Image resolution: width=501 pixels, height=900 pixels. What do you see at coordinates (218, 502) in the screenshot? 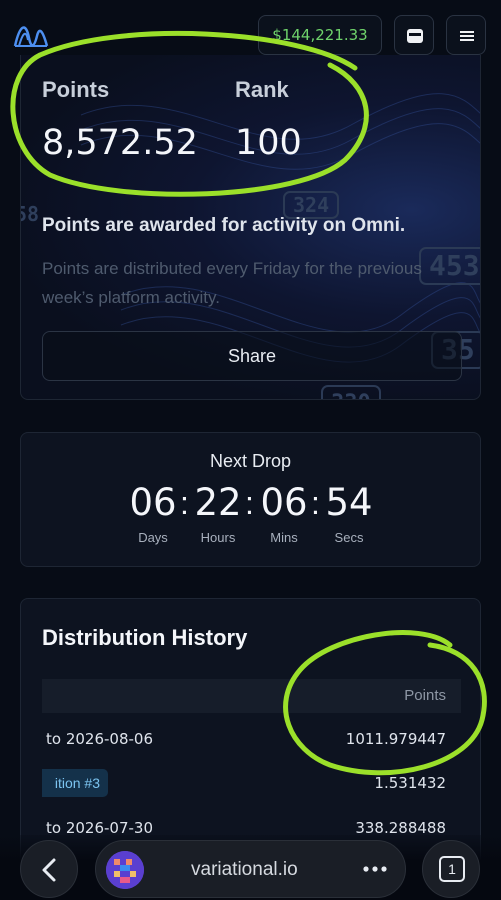
I see `countdown-value: 22` at bounding box center [218, 502].